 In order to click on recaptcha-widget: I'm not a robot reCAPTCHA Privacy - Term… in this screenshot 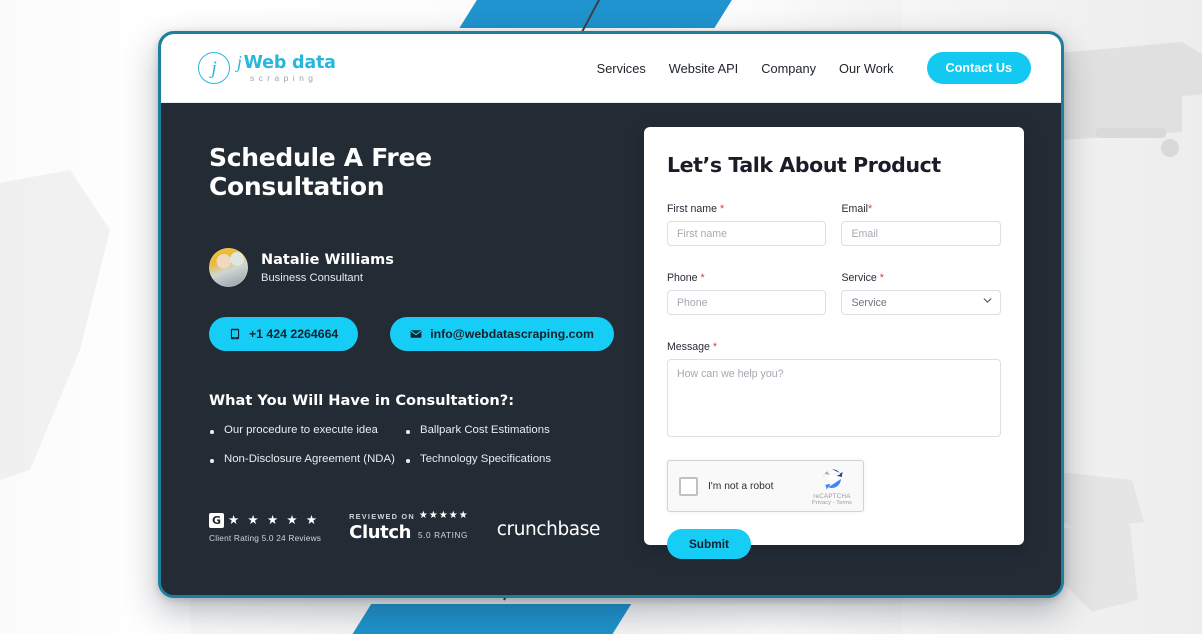, I will do `click(765, 486)`.